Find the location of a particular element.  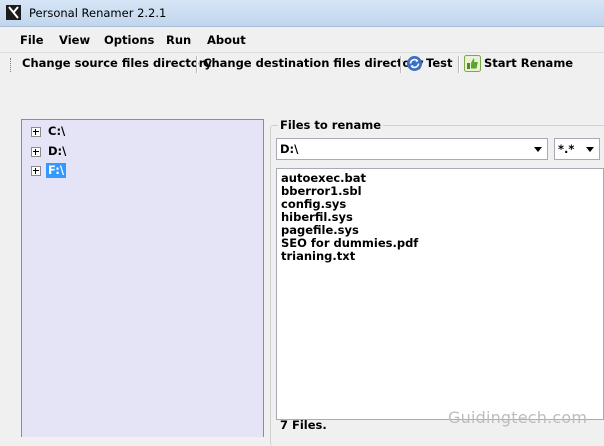

directory-value: D:\ is located at coordinates (289, 149).